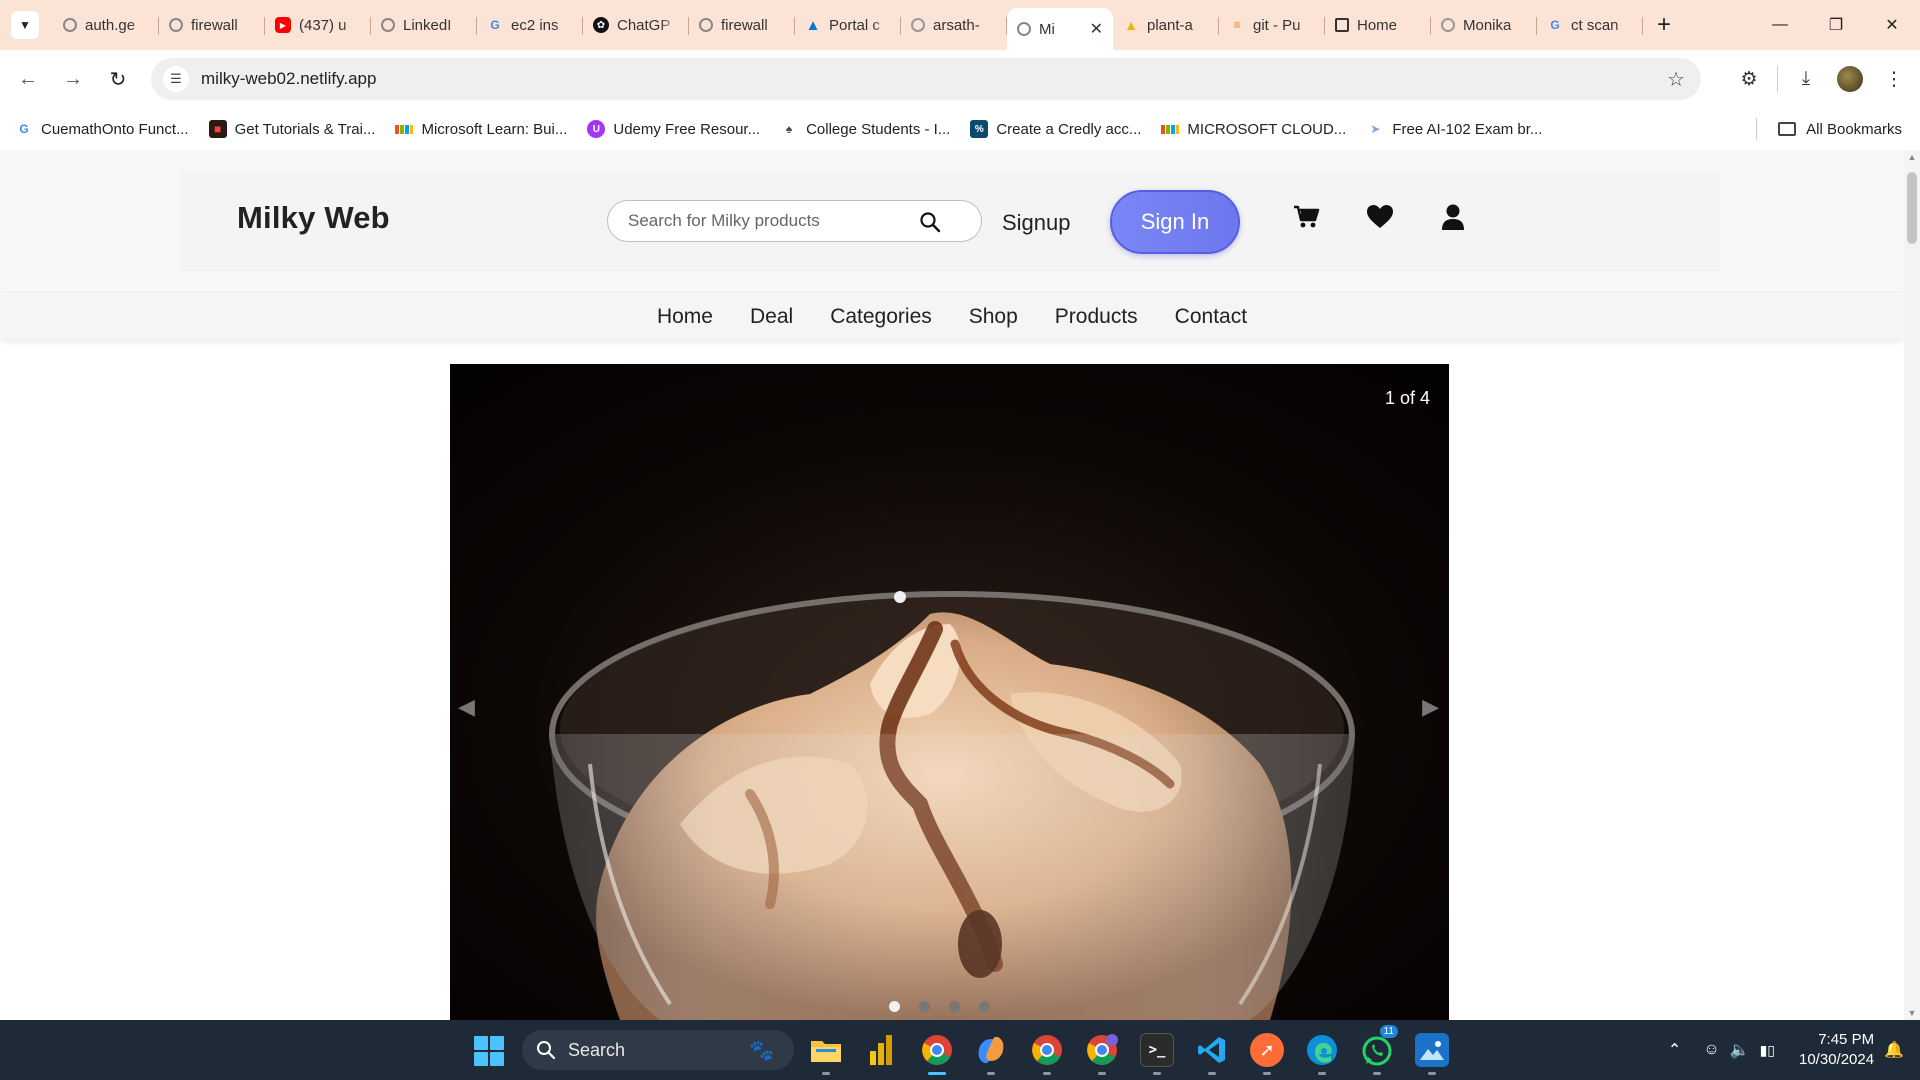 The width and height of the screenshot is (1920, 1080). Describe the element at coordinates (318, 25) in the screenshot. I see `browser-tab: ▶ (437) u` at that location.